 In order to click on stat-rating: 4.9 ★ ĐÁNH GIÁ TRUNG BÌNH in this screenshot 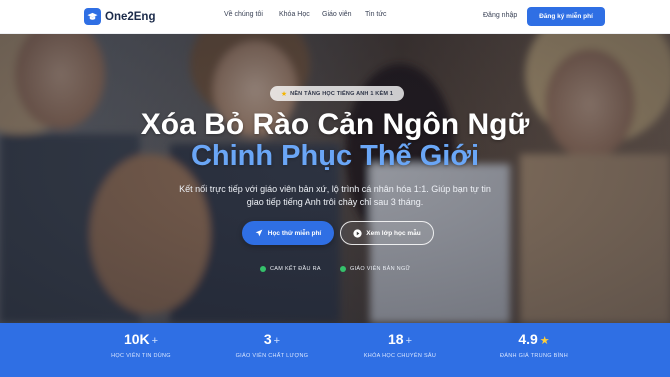, I will do `click(534, 345)`.